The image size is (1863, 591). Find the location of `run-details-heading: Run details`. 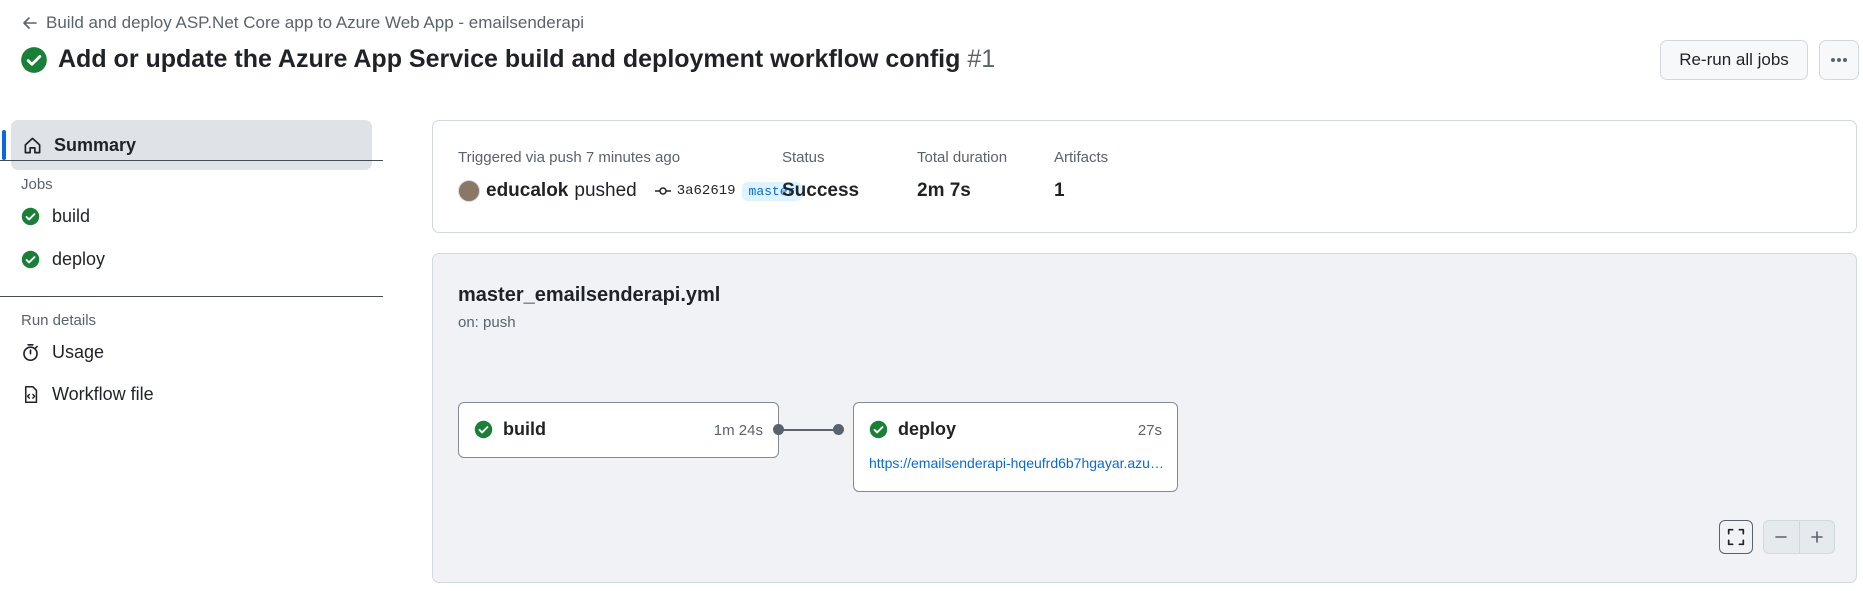

run-details-heading: Run details is located at coordinates (59, 320).